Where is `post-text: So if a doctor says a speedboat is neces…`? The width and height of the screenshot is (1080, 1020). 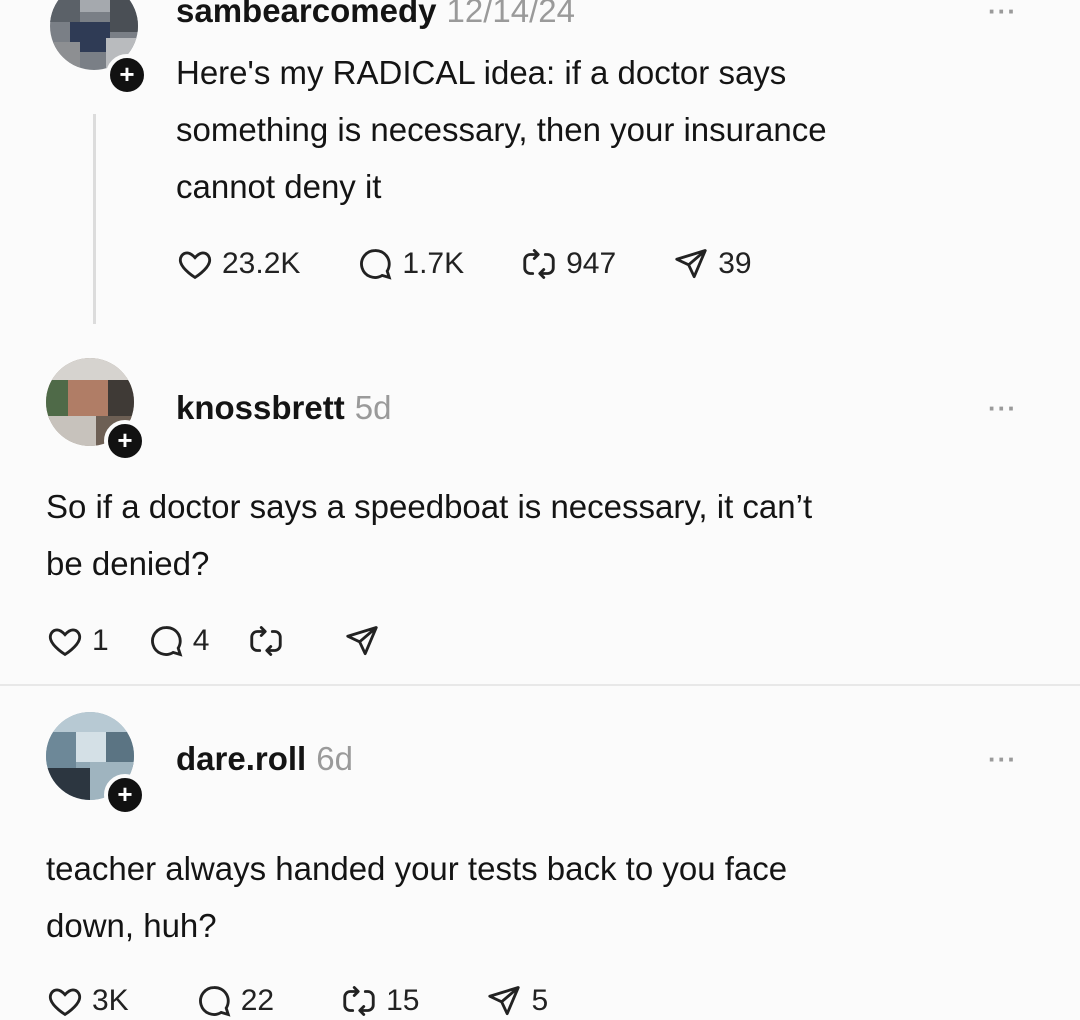
post-text: So if a doctor says a speedboat is neces… is located at coordinates (429, 535).